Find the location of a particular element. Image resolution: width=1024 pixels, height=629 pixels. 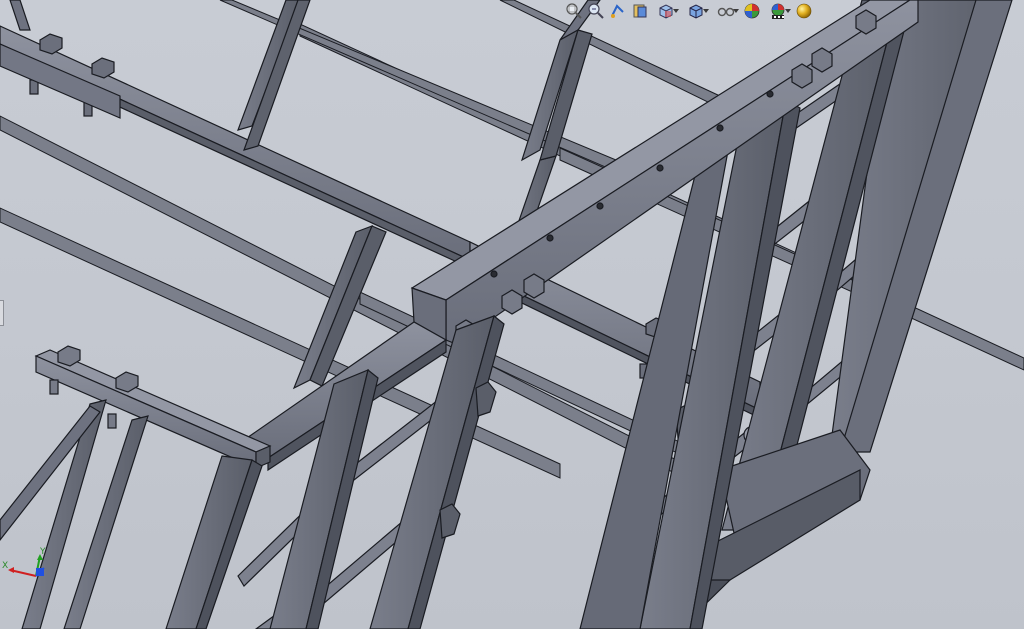

previous-view-icon is located at coordinates (617, 11).